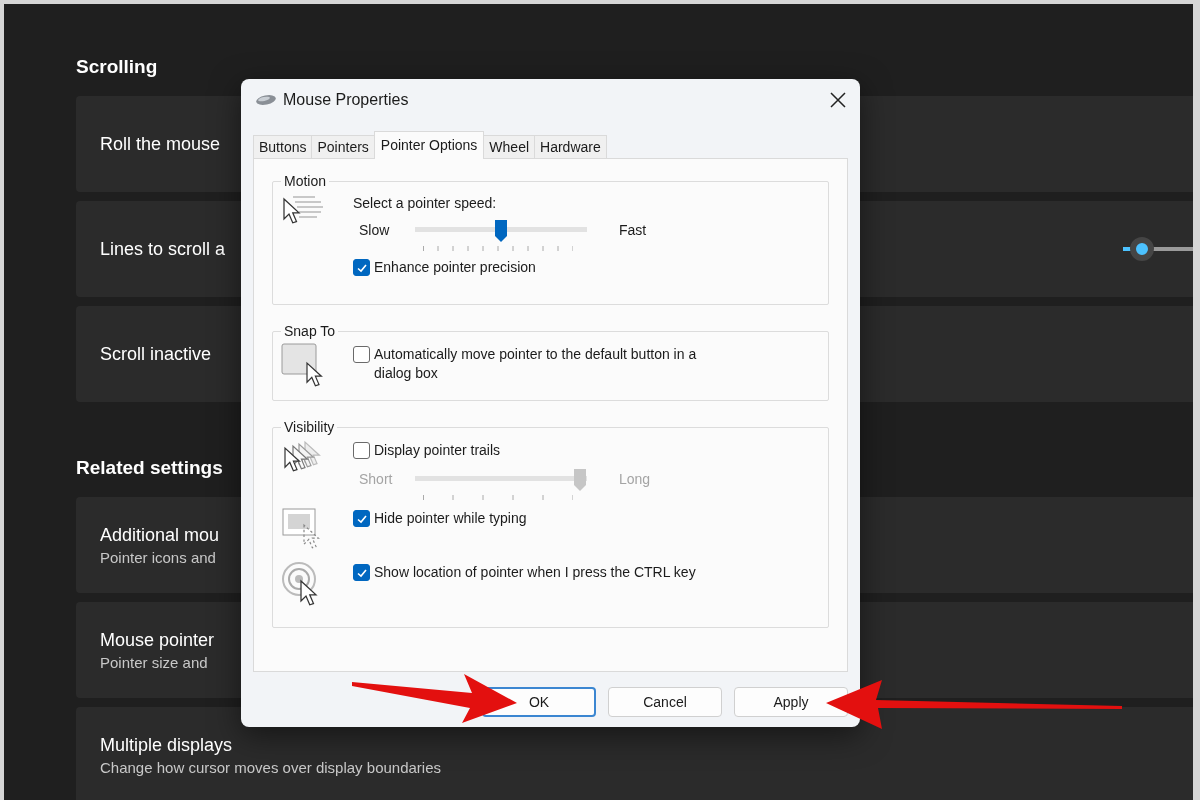 This screenshot has height=800, width=1200. I want to click on mouse-icon, so click(266, 100).